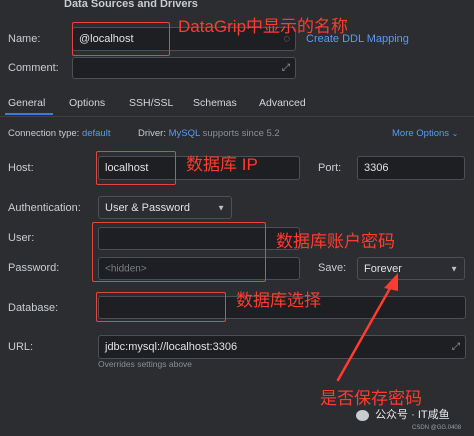 This screenshot has width=474, height=436. I want to click on watermark: 公众号 · IT咸鱼, so click(403, 414).